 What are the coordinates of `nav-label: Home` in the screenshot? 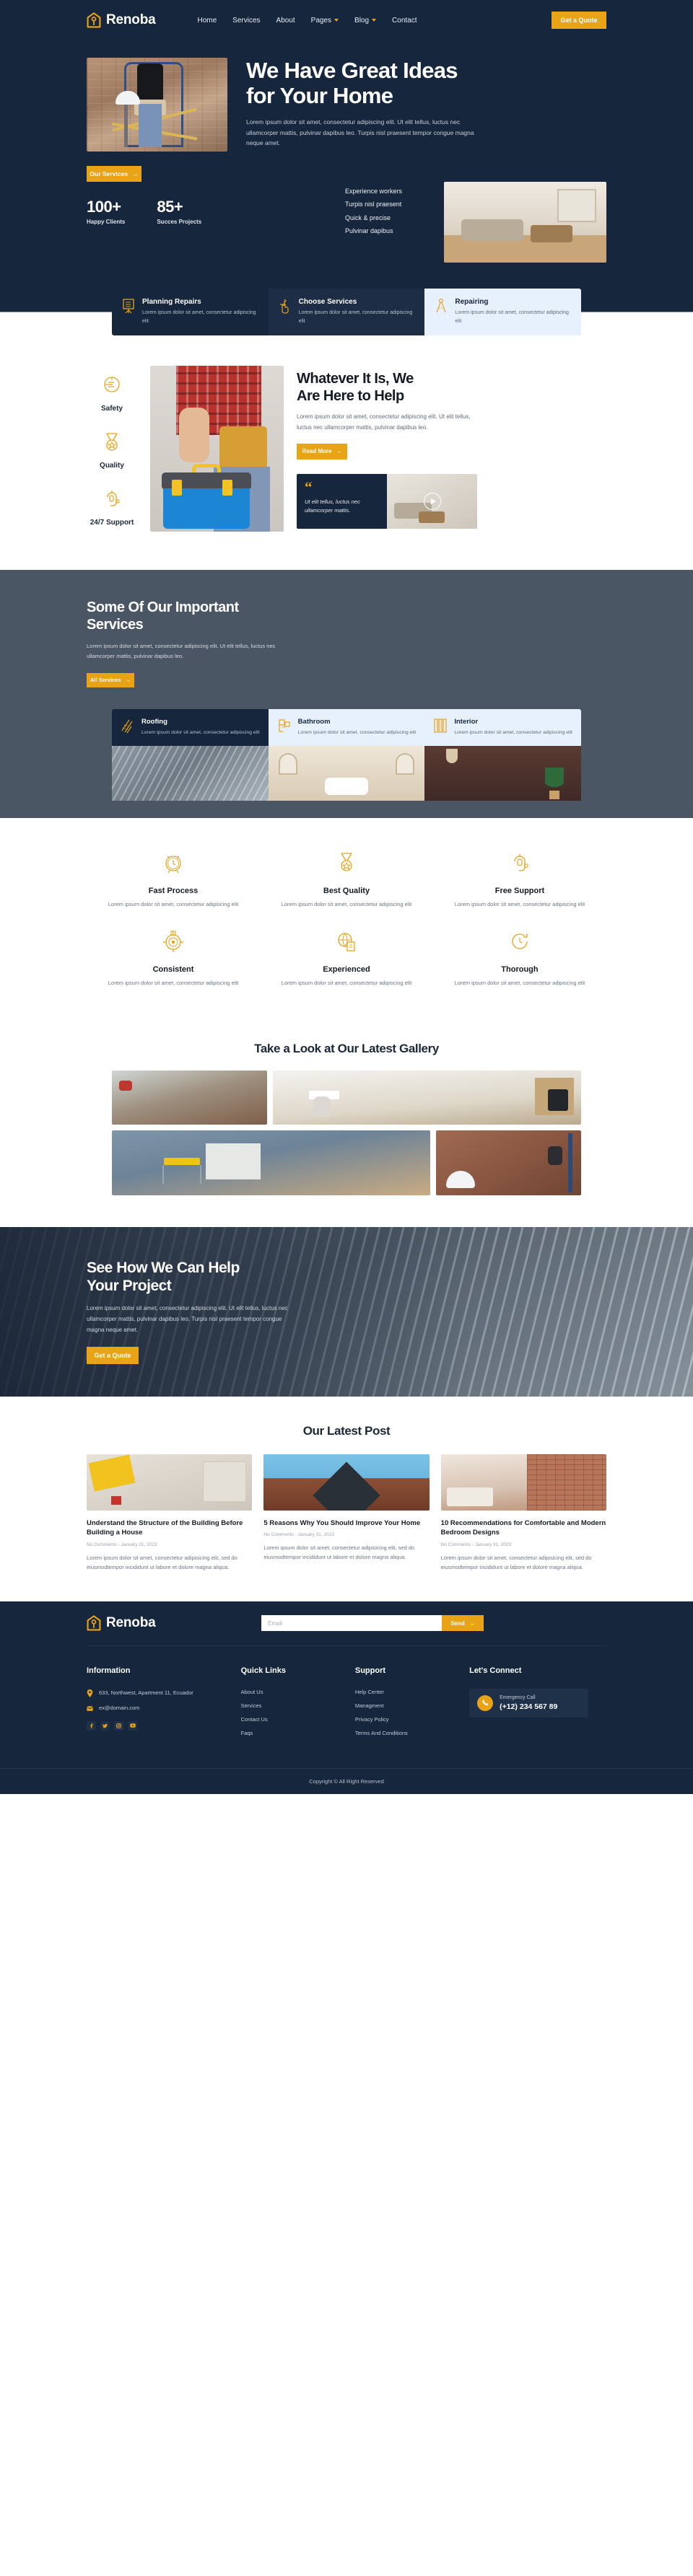 It's located at (207, 20).